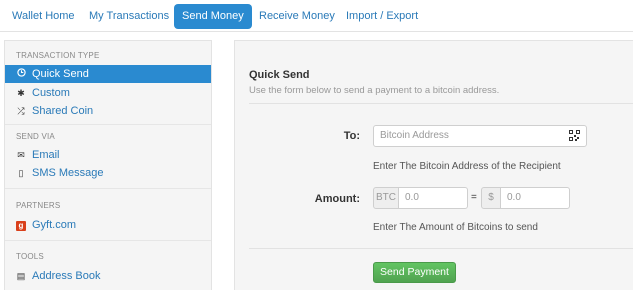 The image size is (633, 290). What do you see at coordinates (58, 55) in the screenshot?
I see `sidebar-header-transaction-type: TRANSACTION TYPE` at bounding box center [58, 55].